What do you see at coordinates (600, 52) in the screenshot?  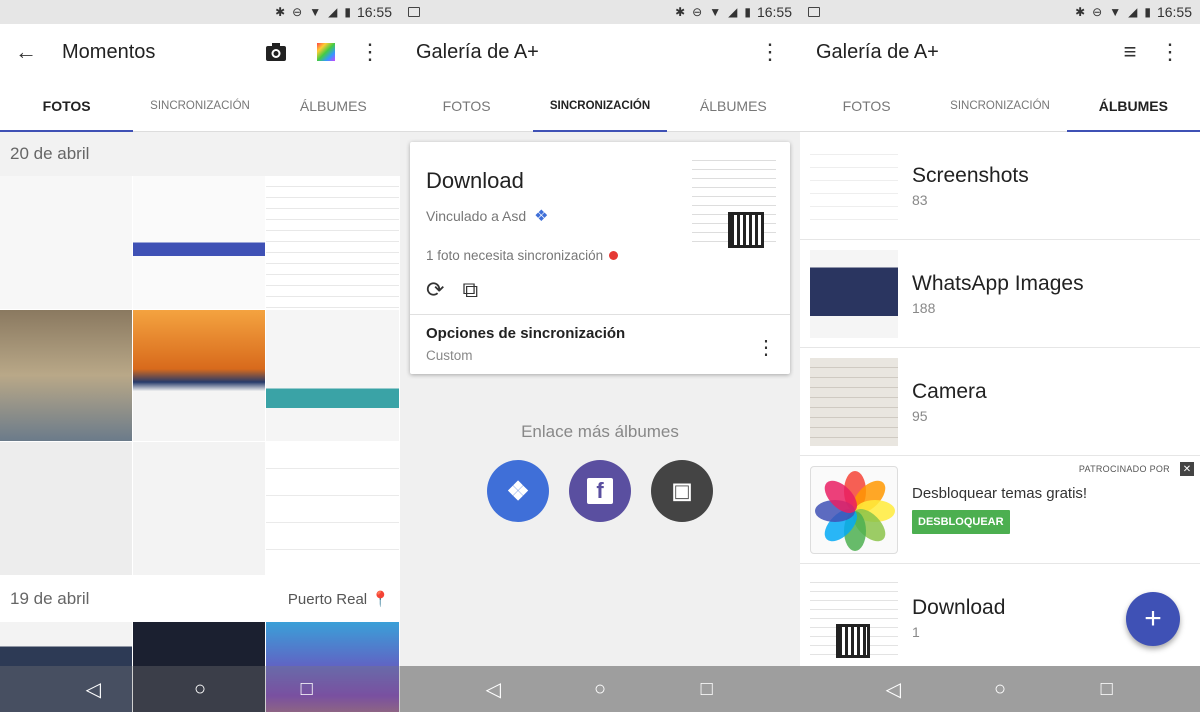 I see `toolbar: Galería de A+ ⋮` at bounding box center [600, 52].